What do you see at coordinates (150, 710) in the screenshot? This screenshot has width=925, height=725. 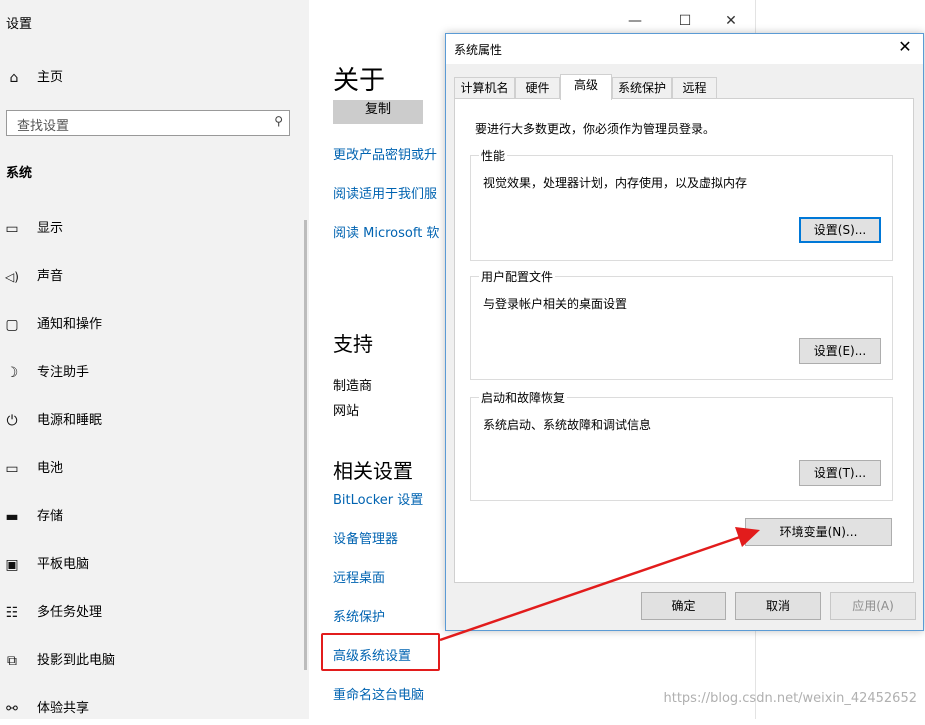 I see `sidebar-item-shared-experiences: ⚯ 体验共享` at bounding box center [150, 710].